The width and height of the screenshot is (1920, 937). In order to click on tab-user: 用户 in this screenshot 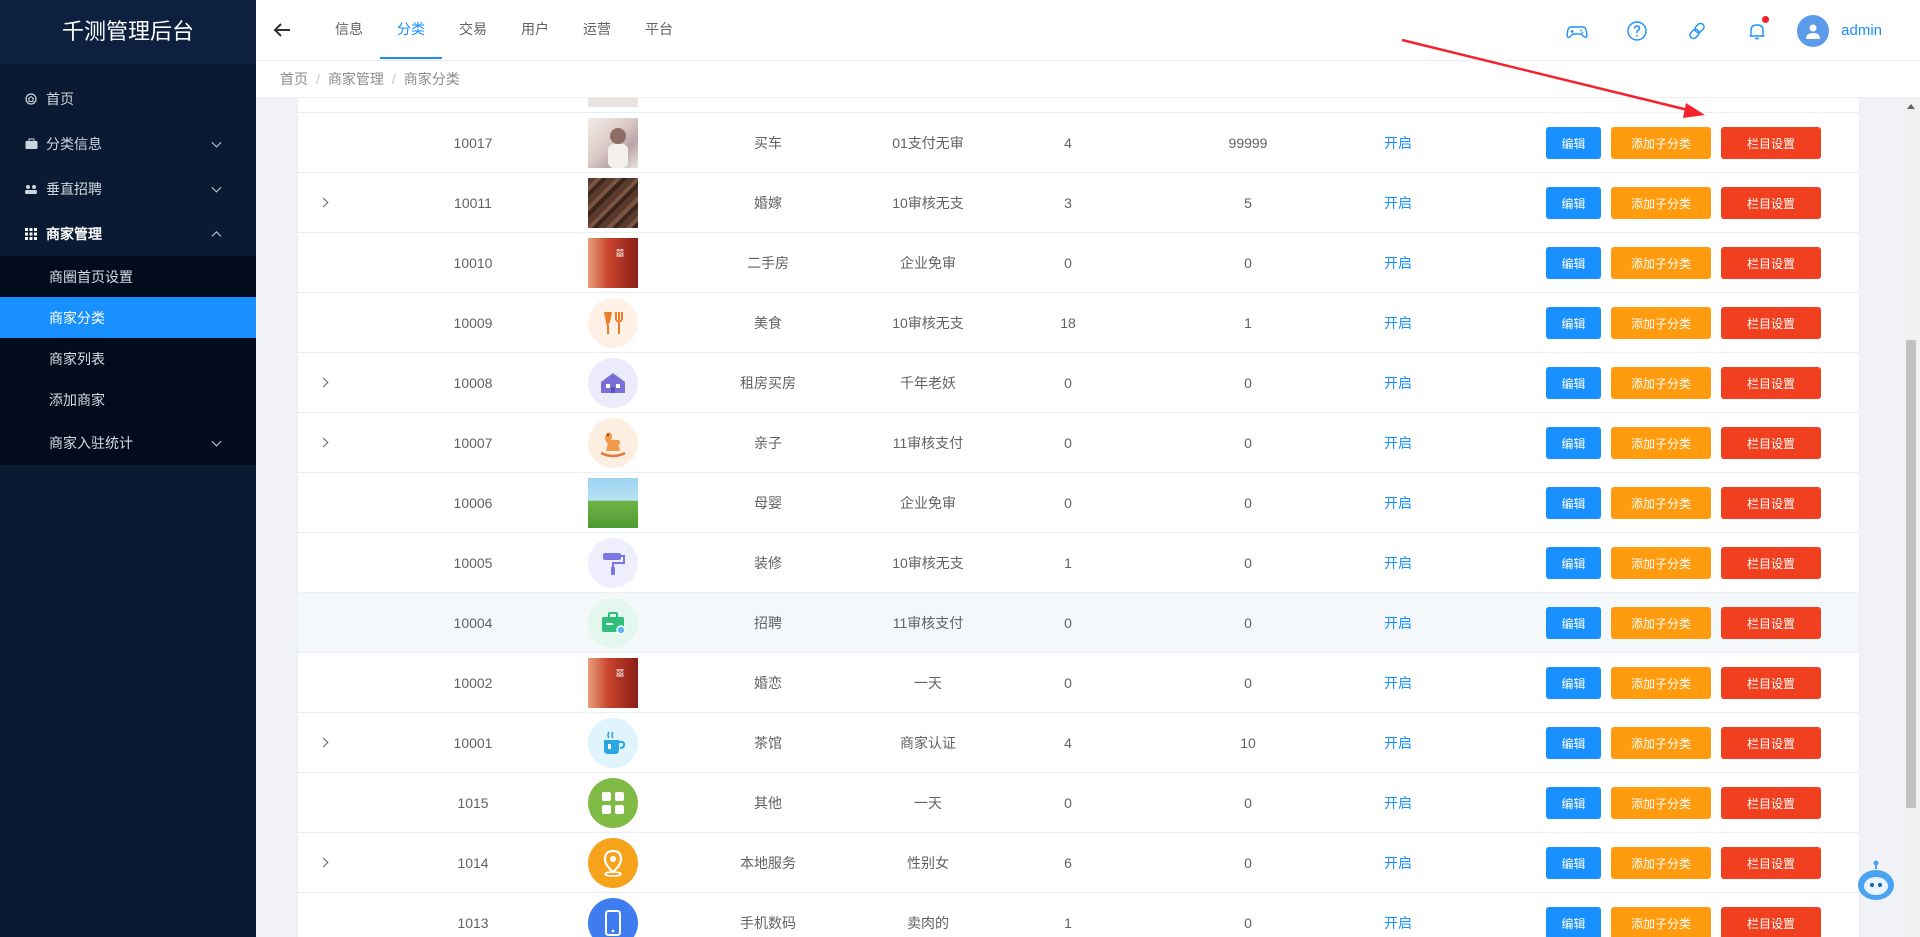, I will do `click(535, 30)`.